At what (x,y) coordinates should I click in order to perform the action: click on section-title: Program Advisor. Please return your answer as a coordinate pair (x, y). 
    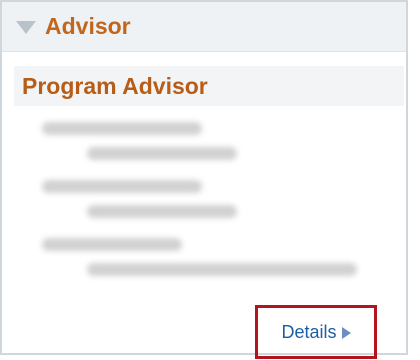
    Looking at the image, I should click on (115, 85).